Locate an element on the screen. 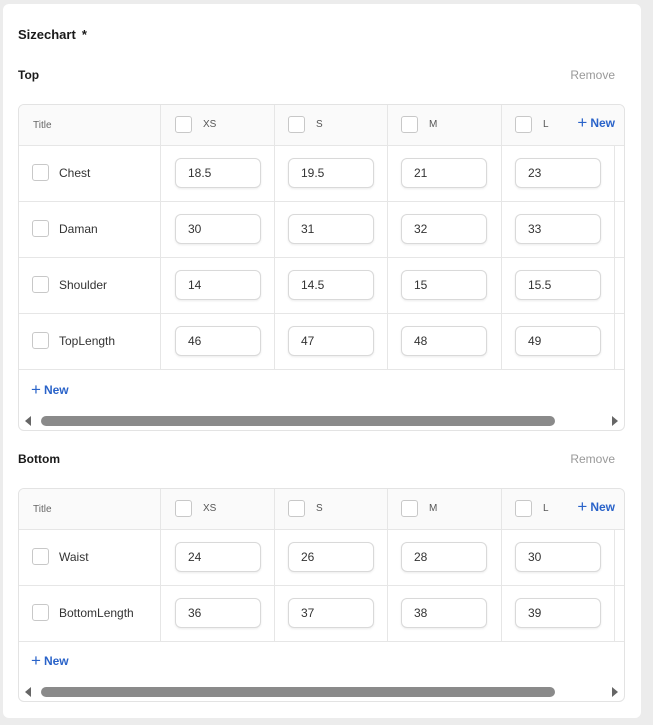  card-title-text: Sizechart is located at coordinates (47, 34).